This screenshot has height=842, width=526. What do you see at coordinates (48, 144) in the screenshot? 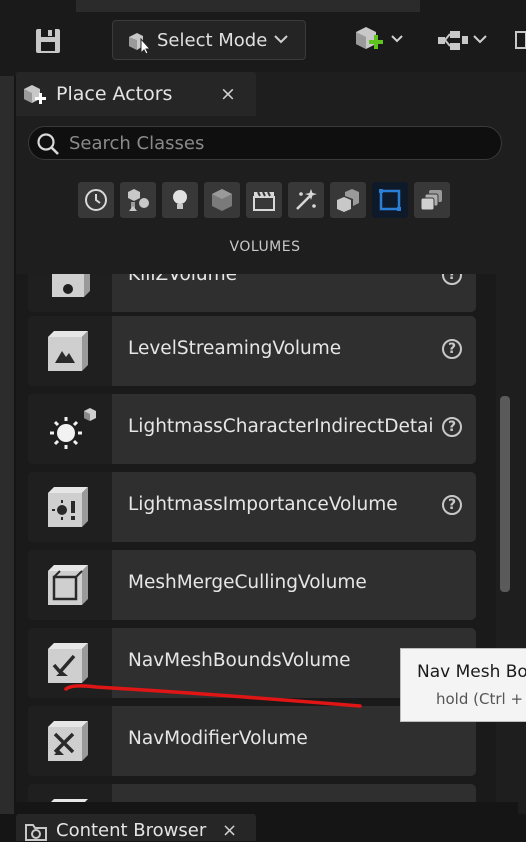
I see `search-icon` at bounding box center [48, 144].